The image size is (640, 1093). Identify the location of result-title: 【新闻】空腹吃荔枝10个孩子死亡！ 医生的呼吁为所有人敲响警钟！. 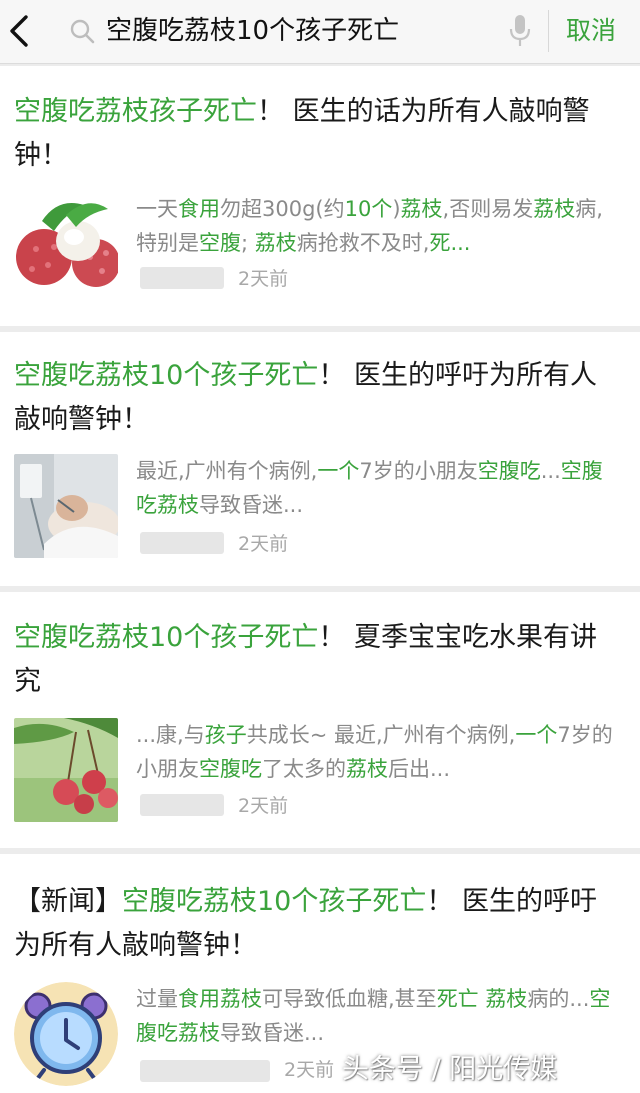
(316, 924).